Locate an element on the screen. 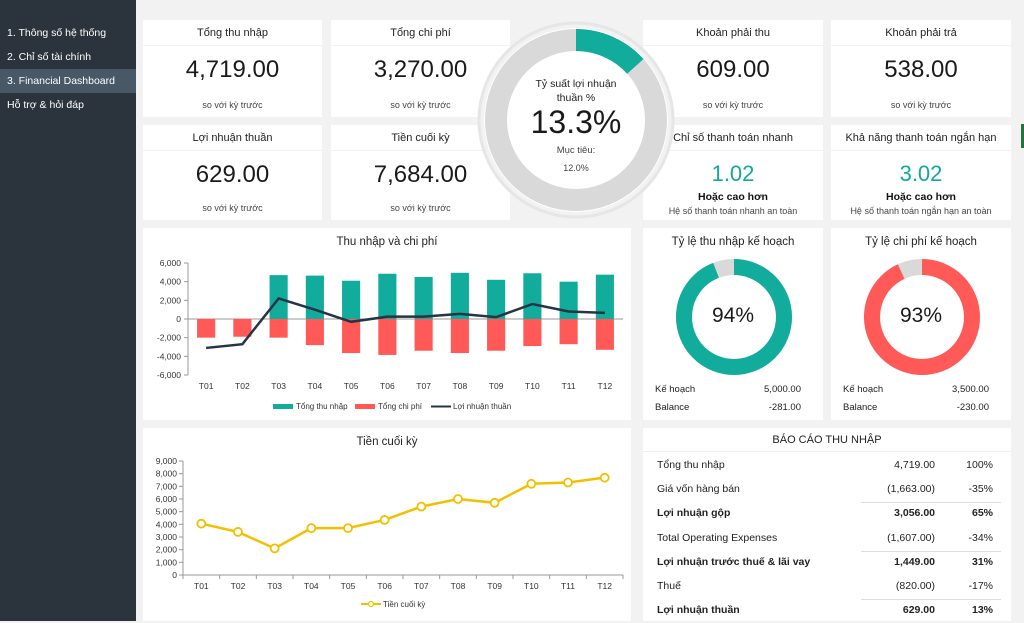  report-title: BÁO CÁO THU NHẬP is located at coordinates (827, 440).